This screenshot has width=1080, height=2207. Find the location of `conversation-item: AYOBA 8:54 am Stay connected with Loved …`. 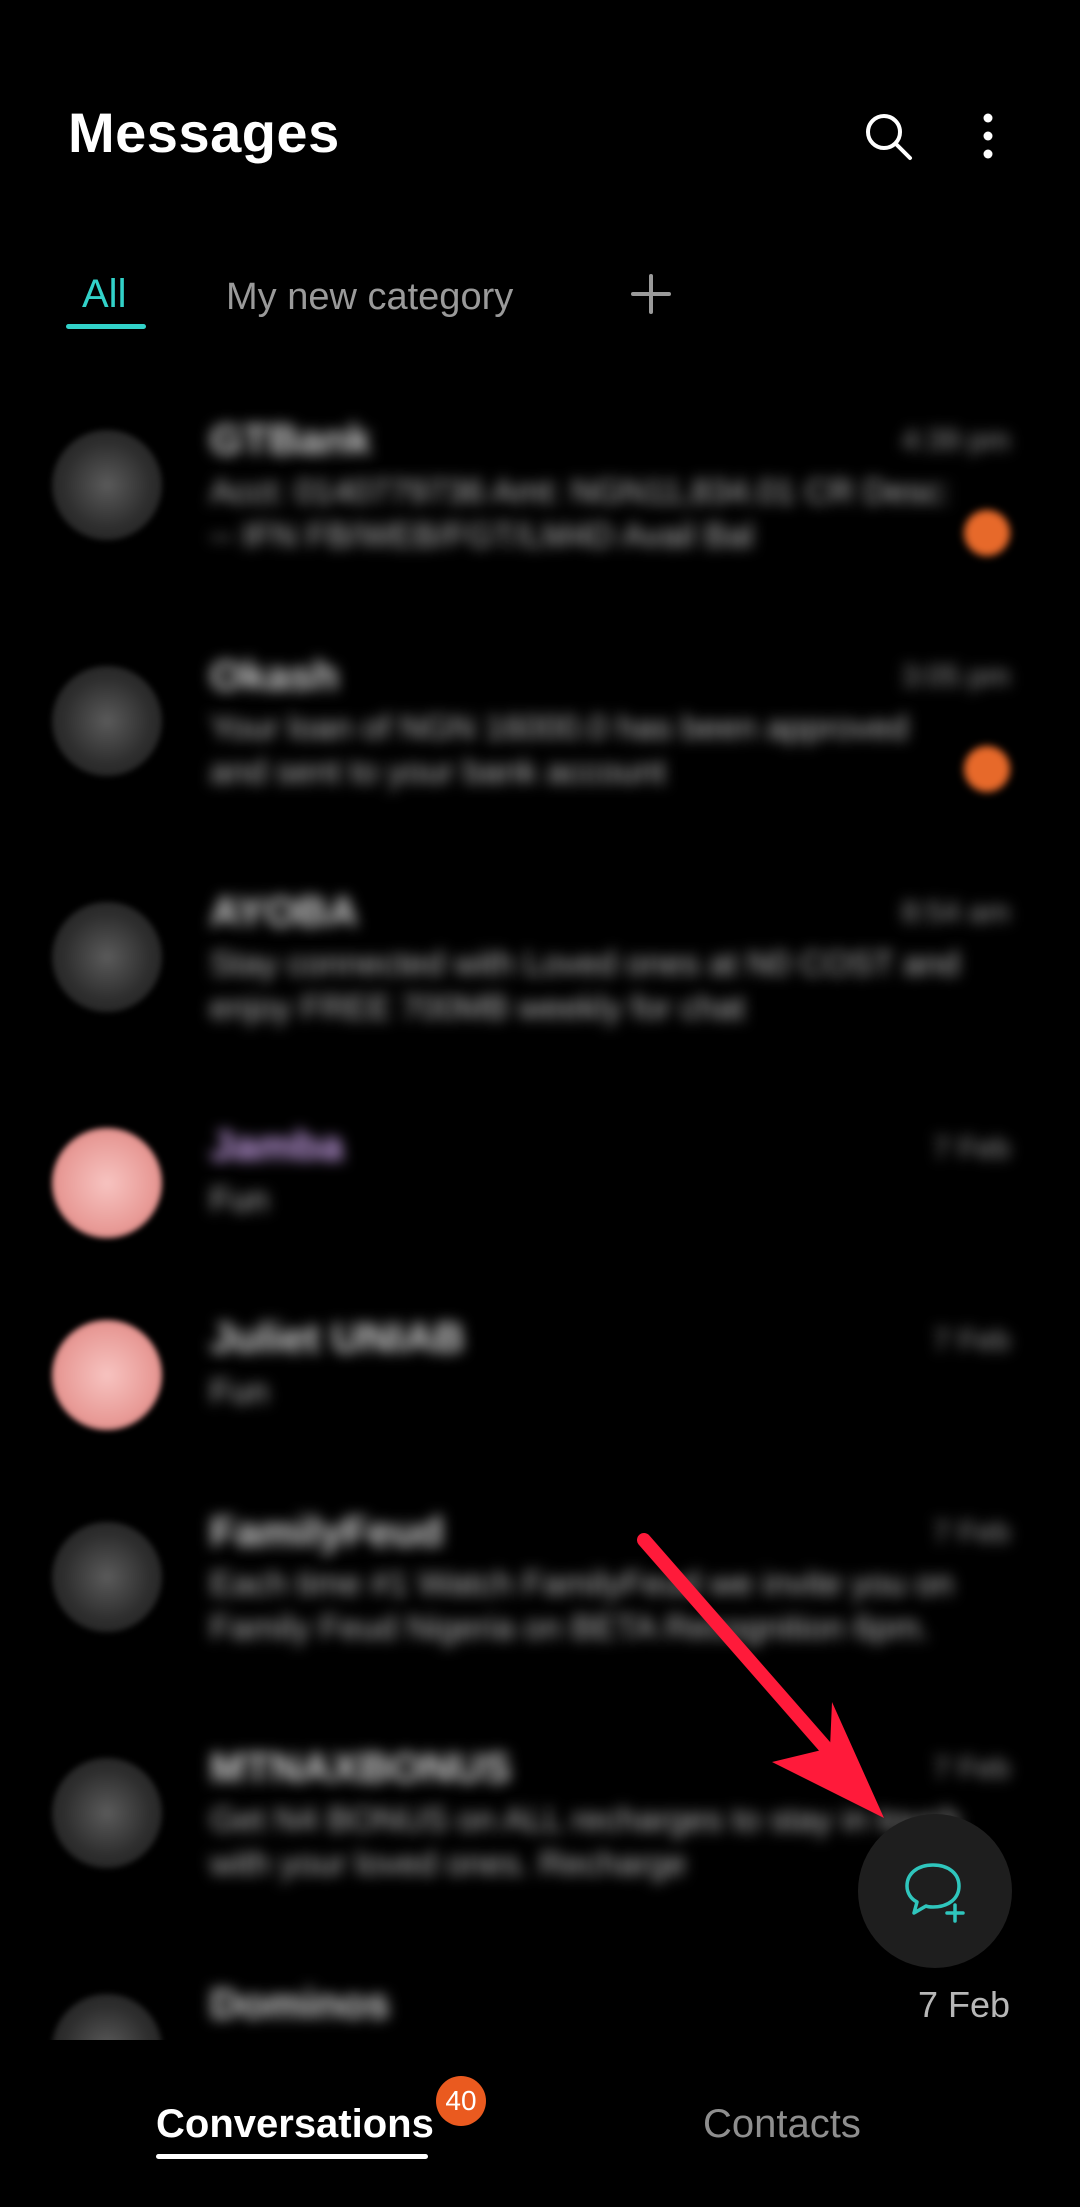

conversation-item: AYOBA 8:54 am Stay connected with Loved … is located at coordinates (540, 990).